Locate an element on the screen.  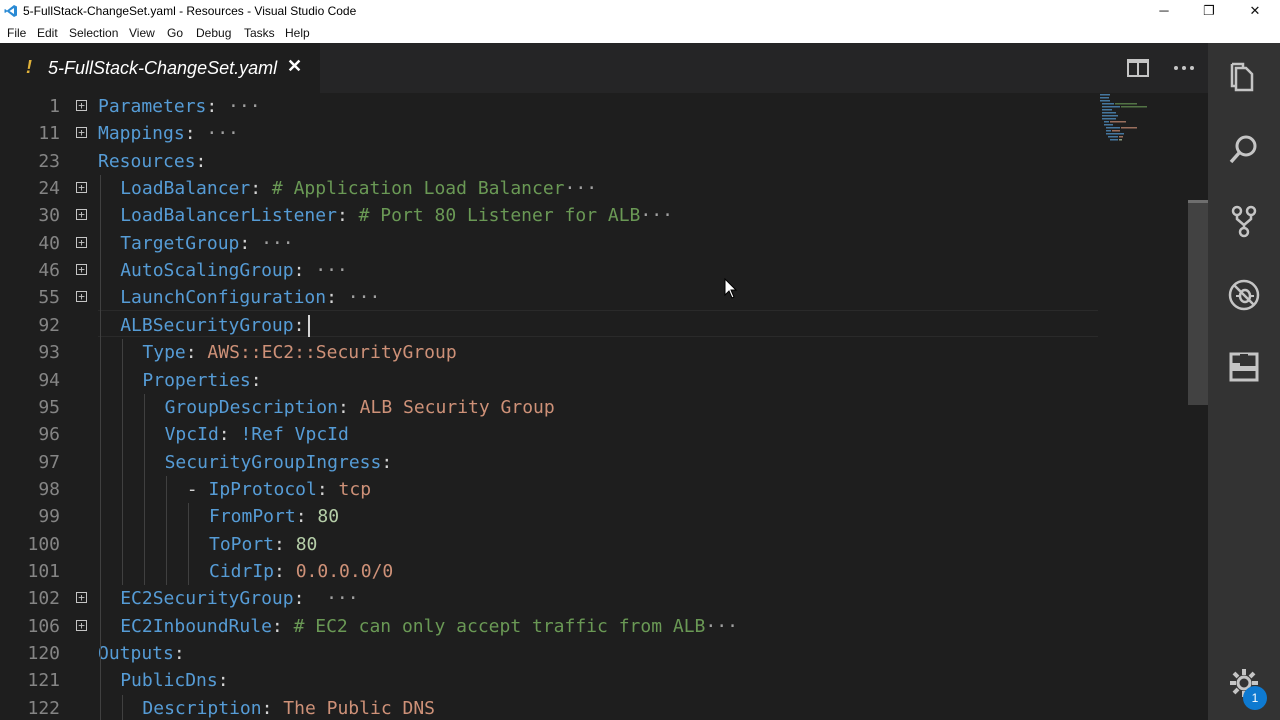
code-text: - IpProtocol: tcp is located at coordinates (279, 489).